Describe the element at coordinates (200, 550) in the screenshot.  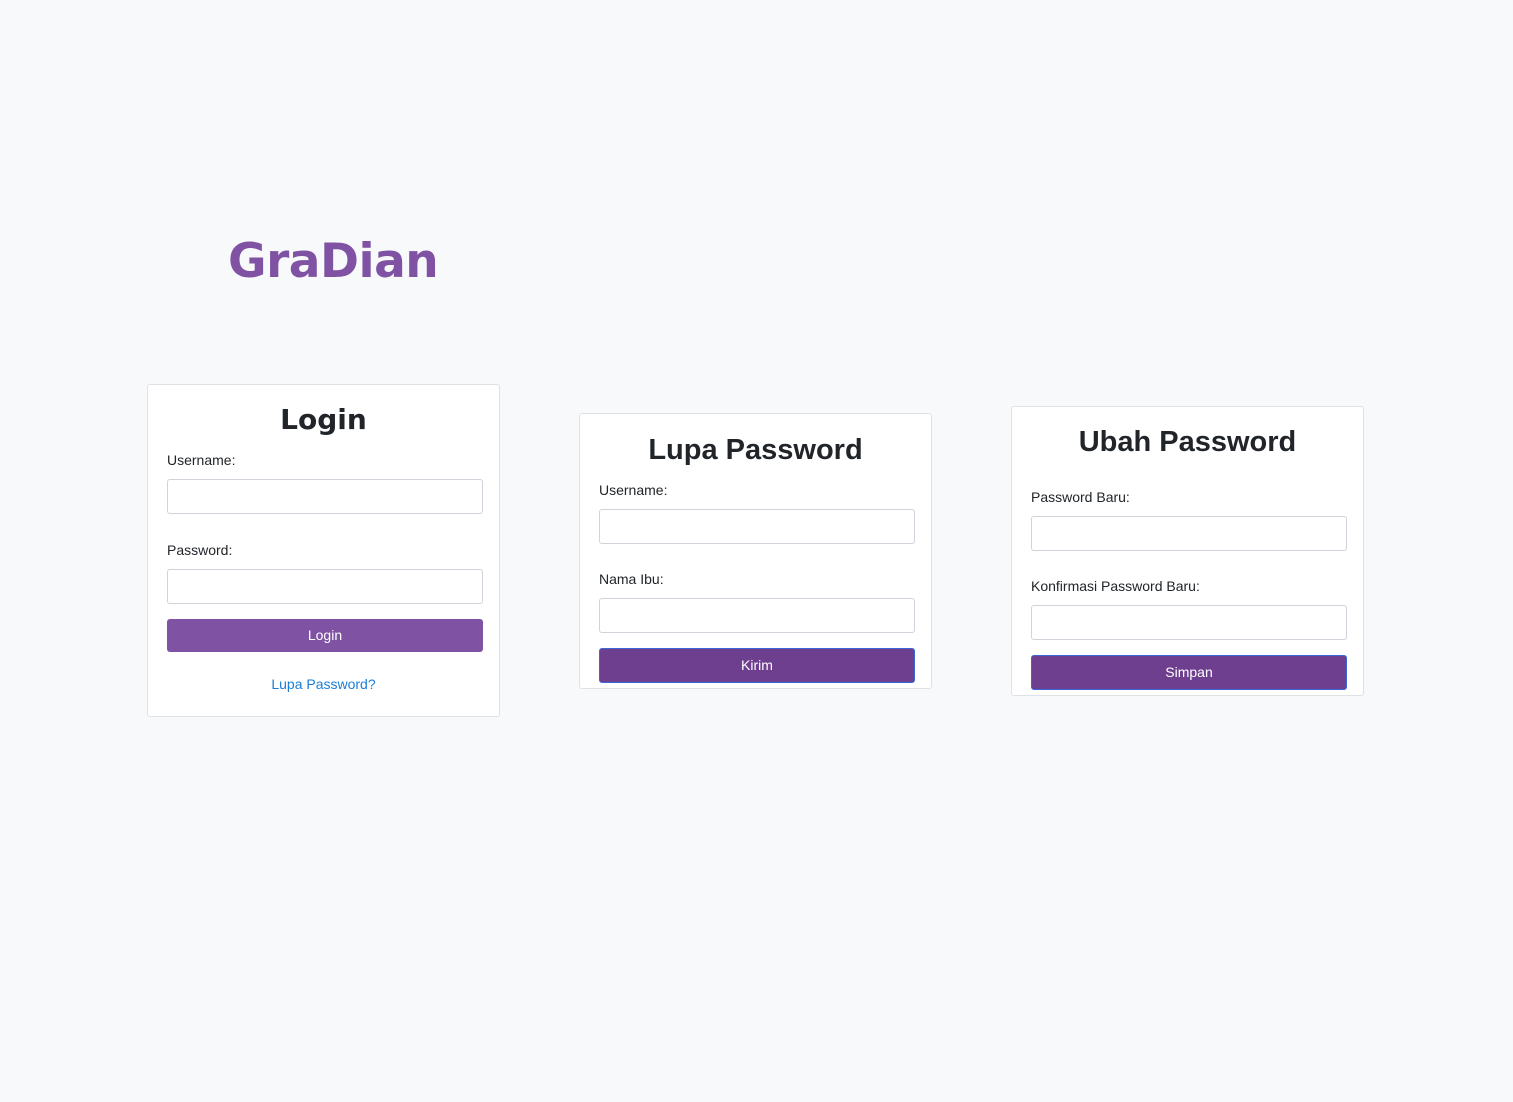
I see `password-label: Password:` at that location.